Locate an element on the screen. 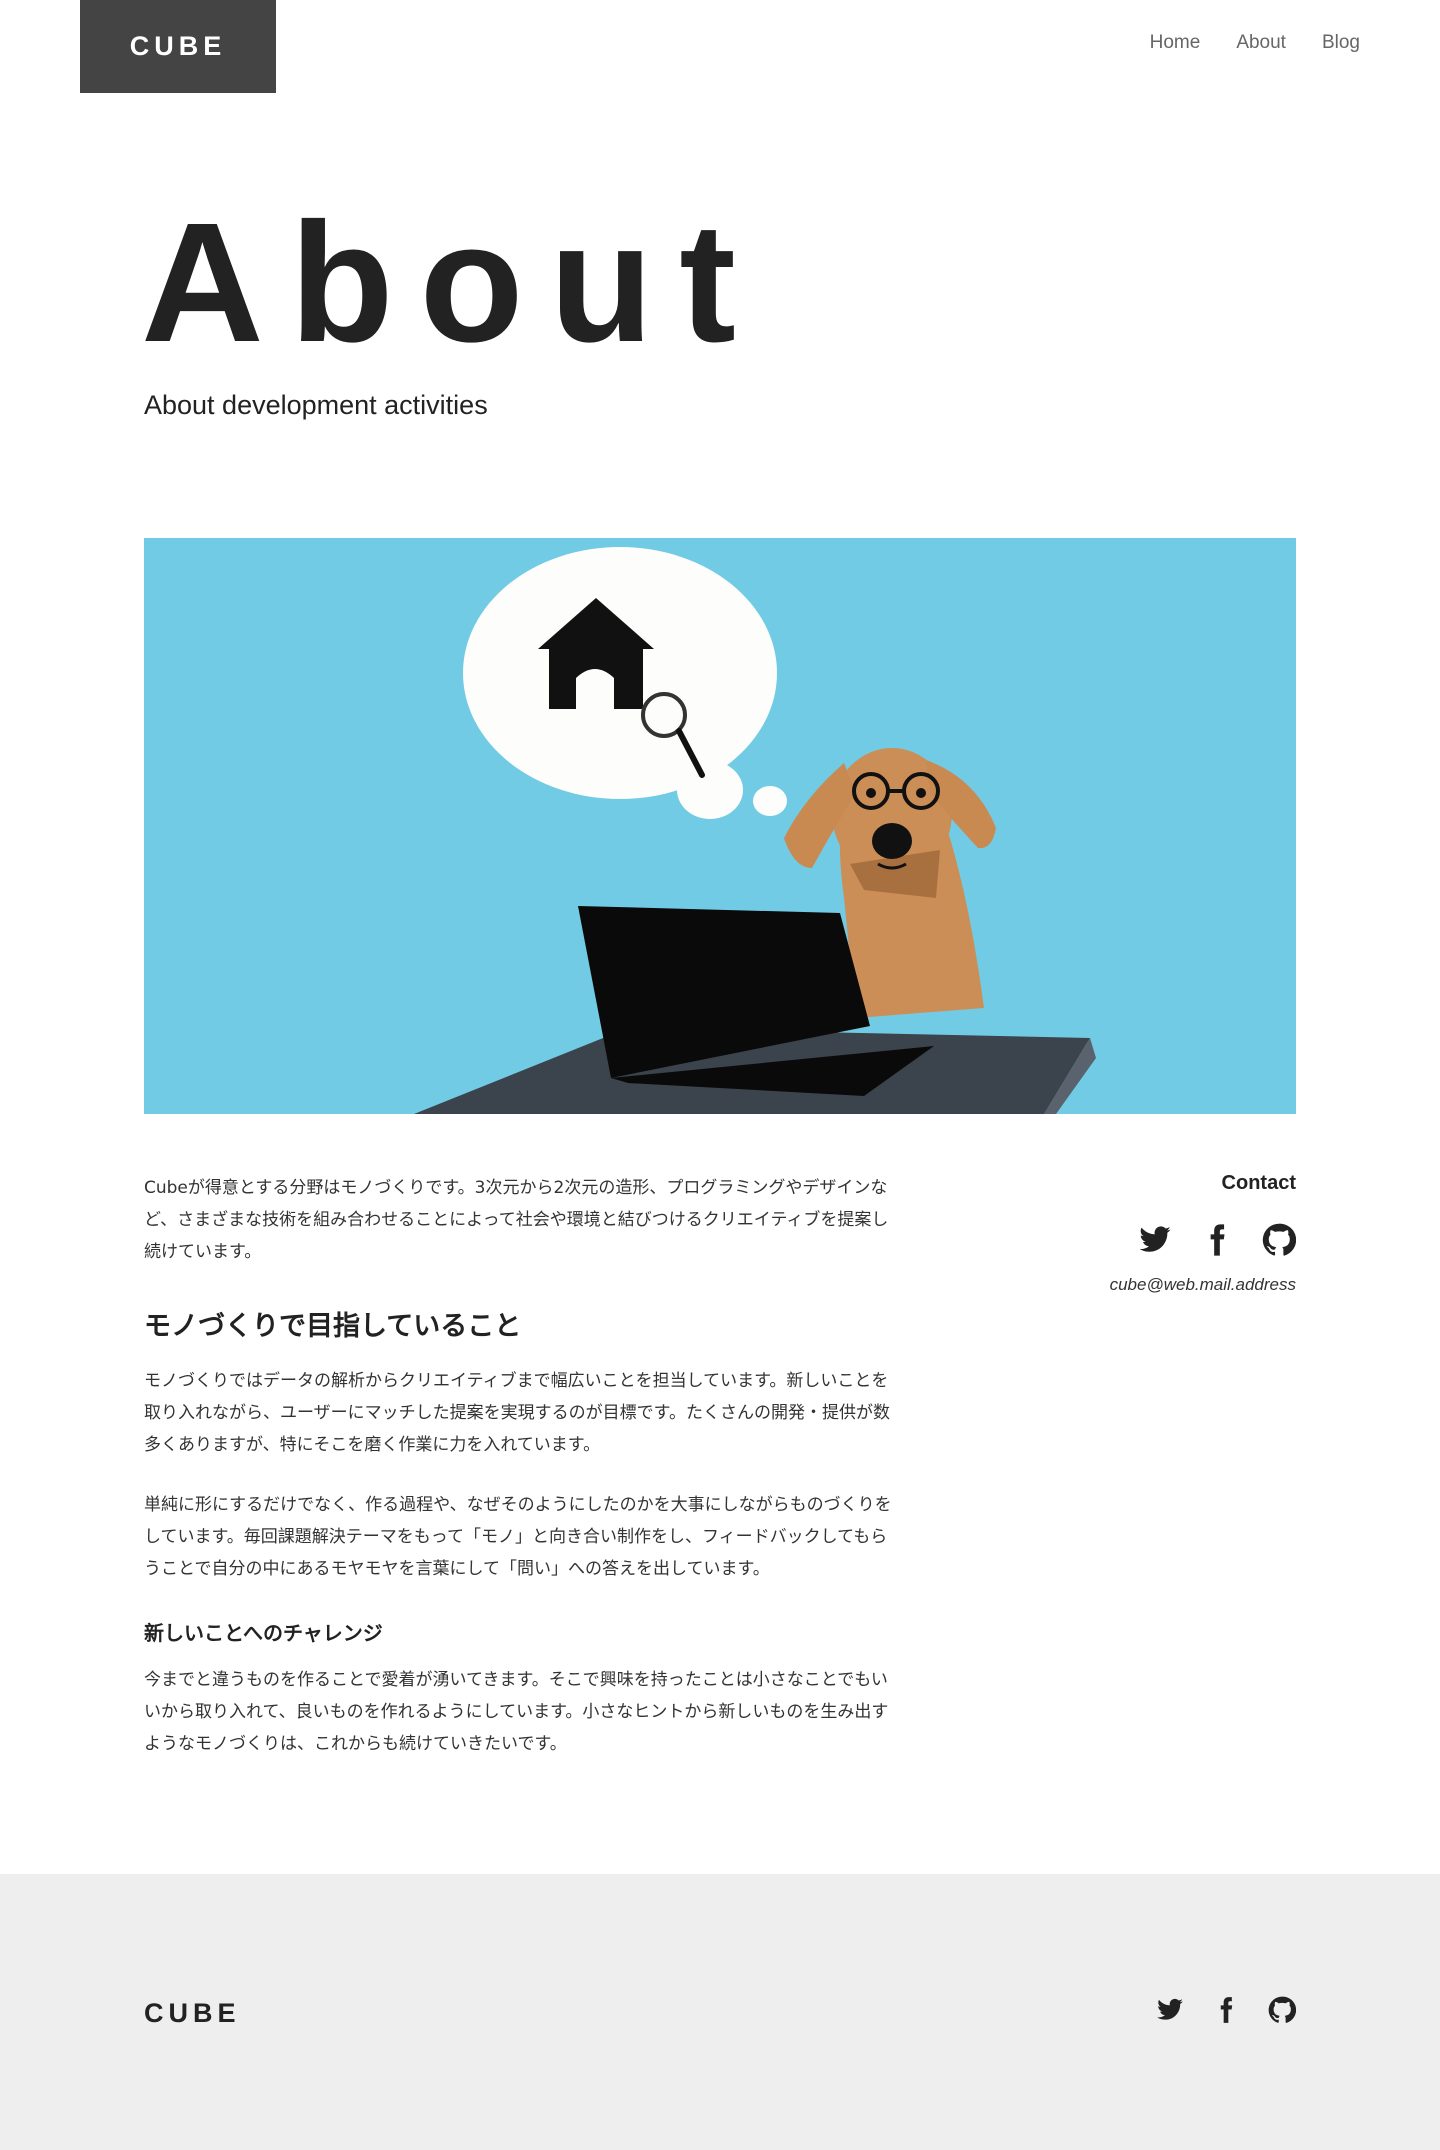 The image size is (1440, 2150). dog-thinking-illustration is located at coordinates (755, 830).